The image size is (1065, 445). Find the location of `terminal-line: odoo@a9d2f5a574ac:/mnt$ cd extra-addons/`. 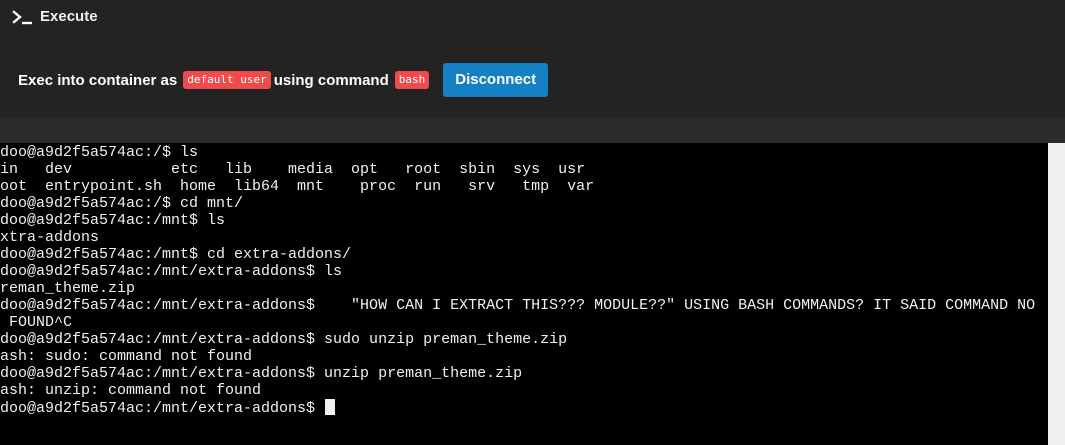

terminal-line: odoo@a9d2f5a574ac:/mnt$ cd extra-addons/ is located at coordinates (176, 254).